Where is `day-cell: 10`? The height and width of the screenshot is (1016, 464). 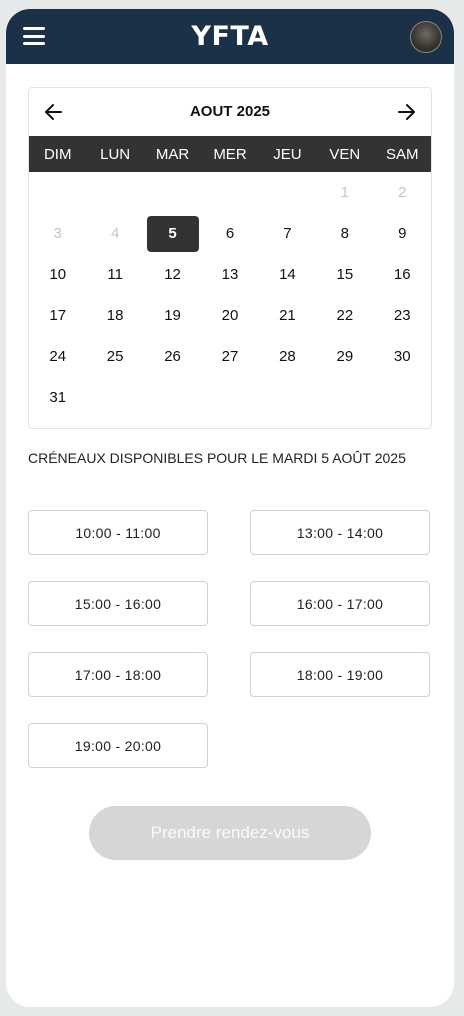
day-cell: 10 is located at coordinates (57, 274).